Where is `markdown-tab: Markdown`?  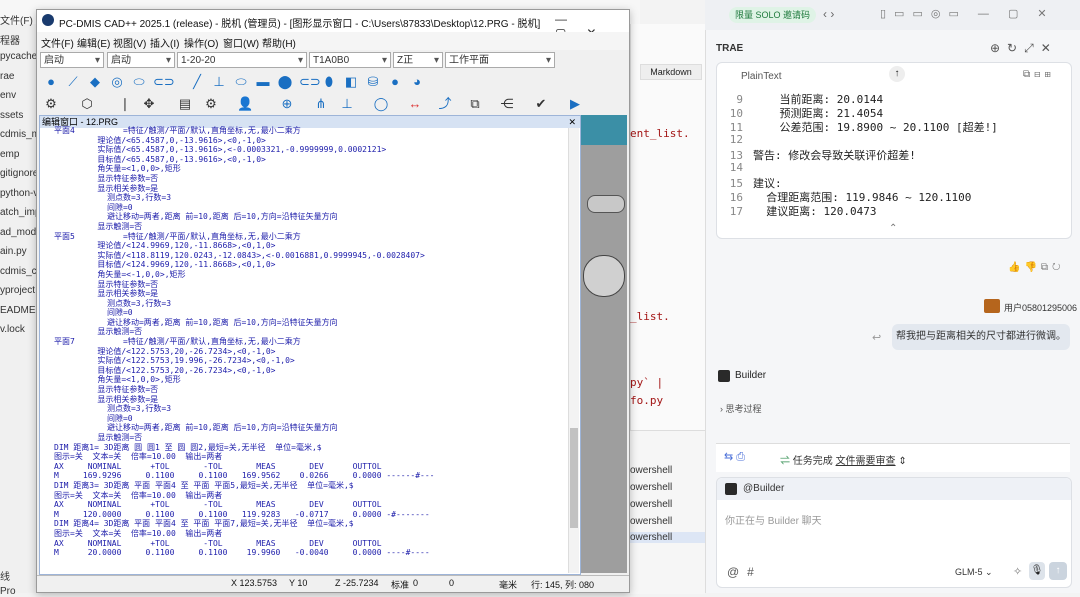
markdown-tab: Markdown is located at coordinates (671, 72).